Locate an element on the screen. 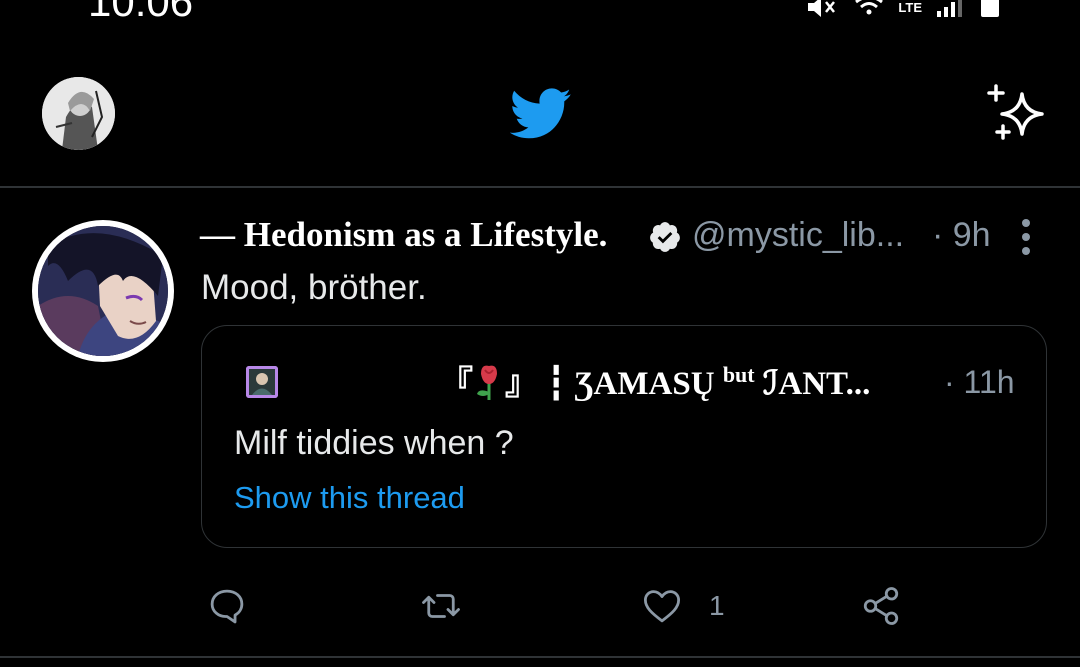 The width and height of the screenshot is (1080, 667). profile-avatar is located at coordinates (78, 113).